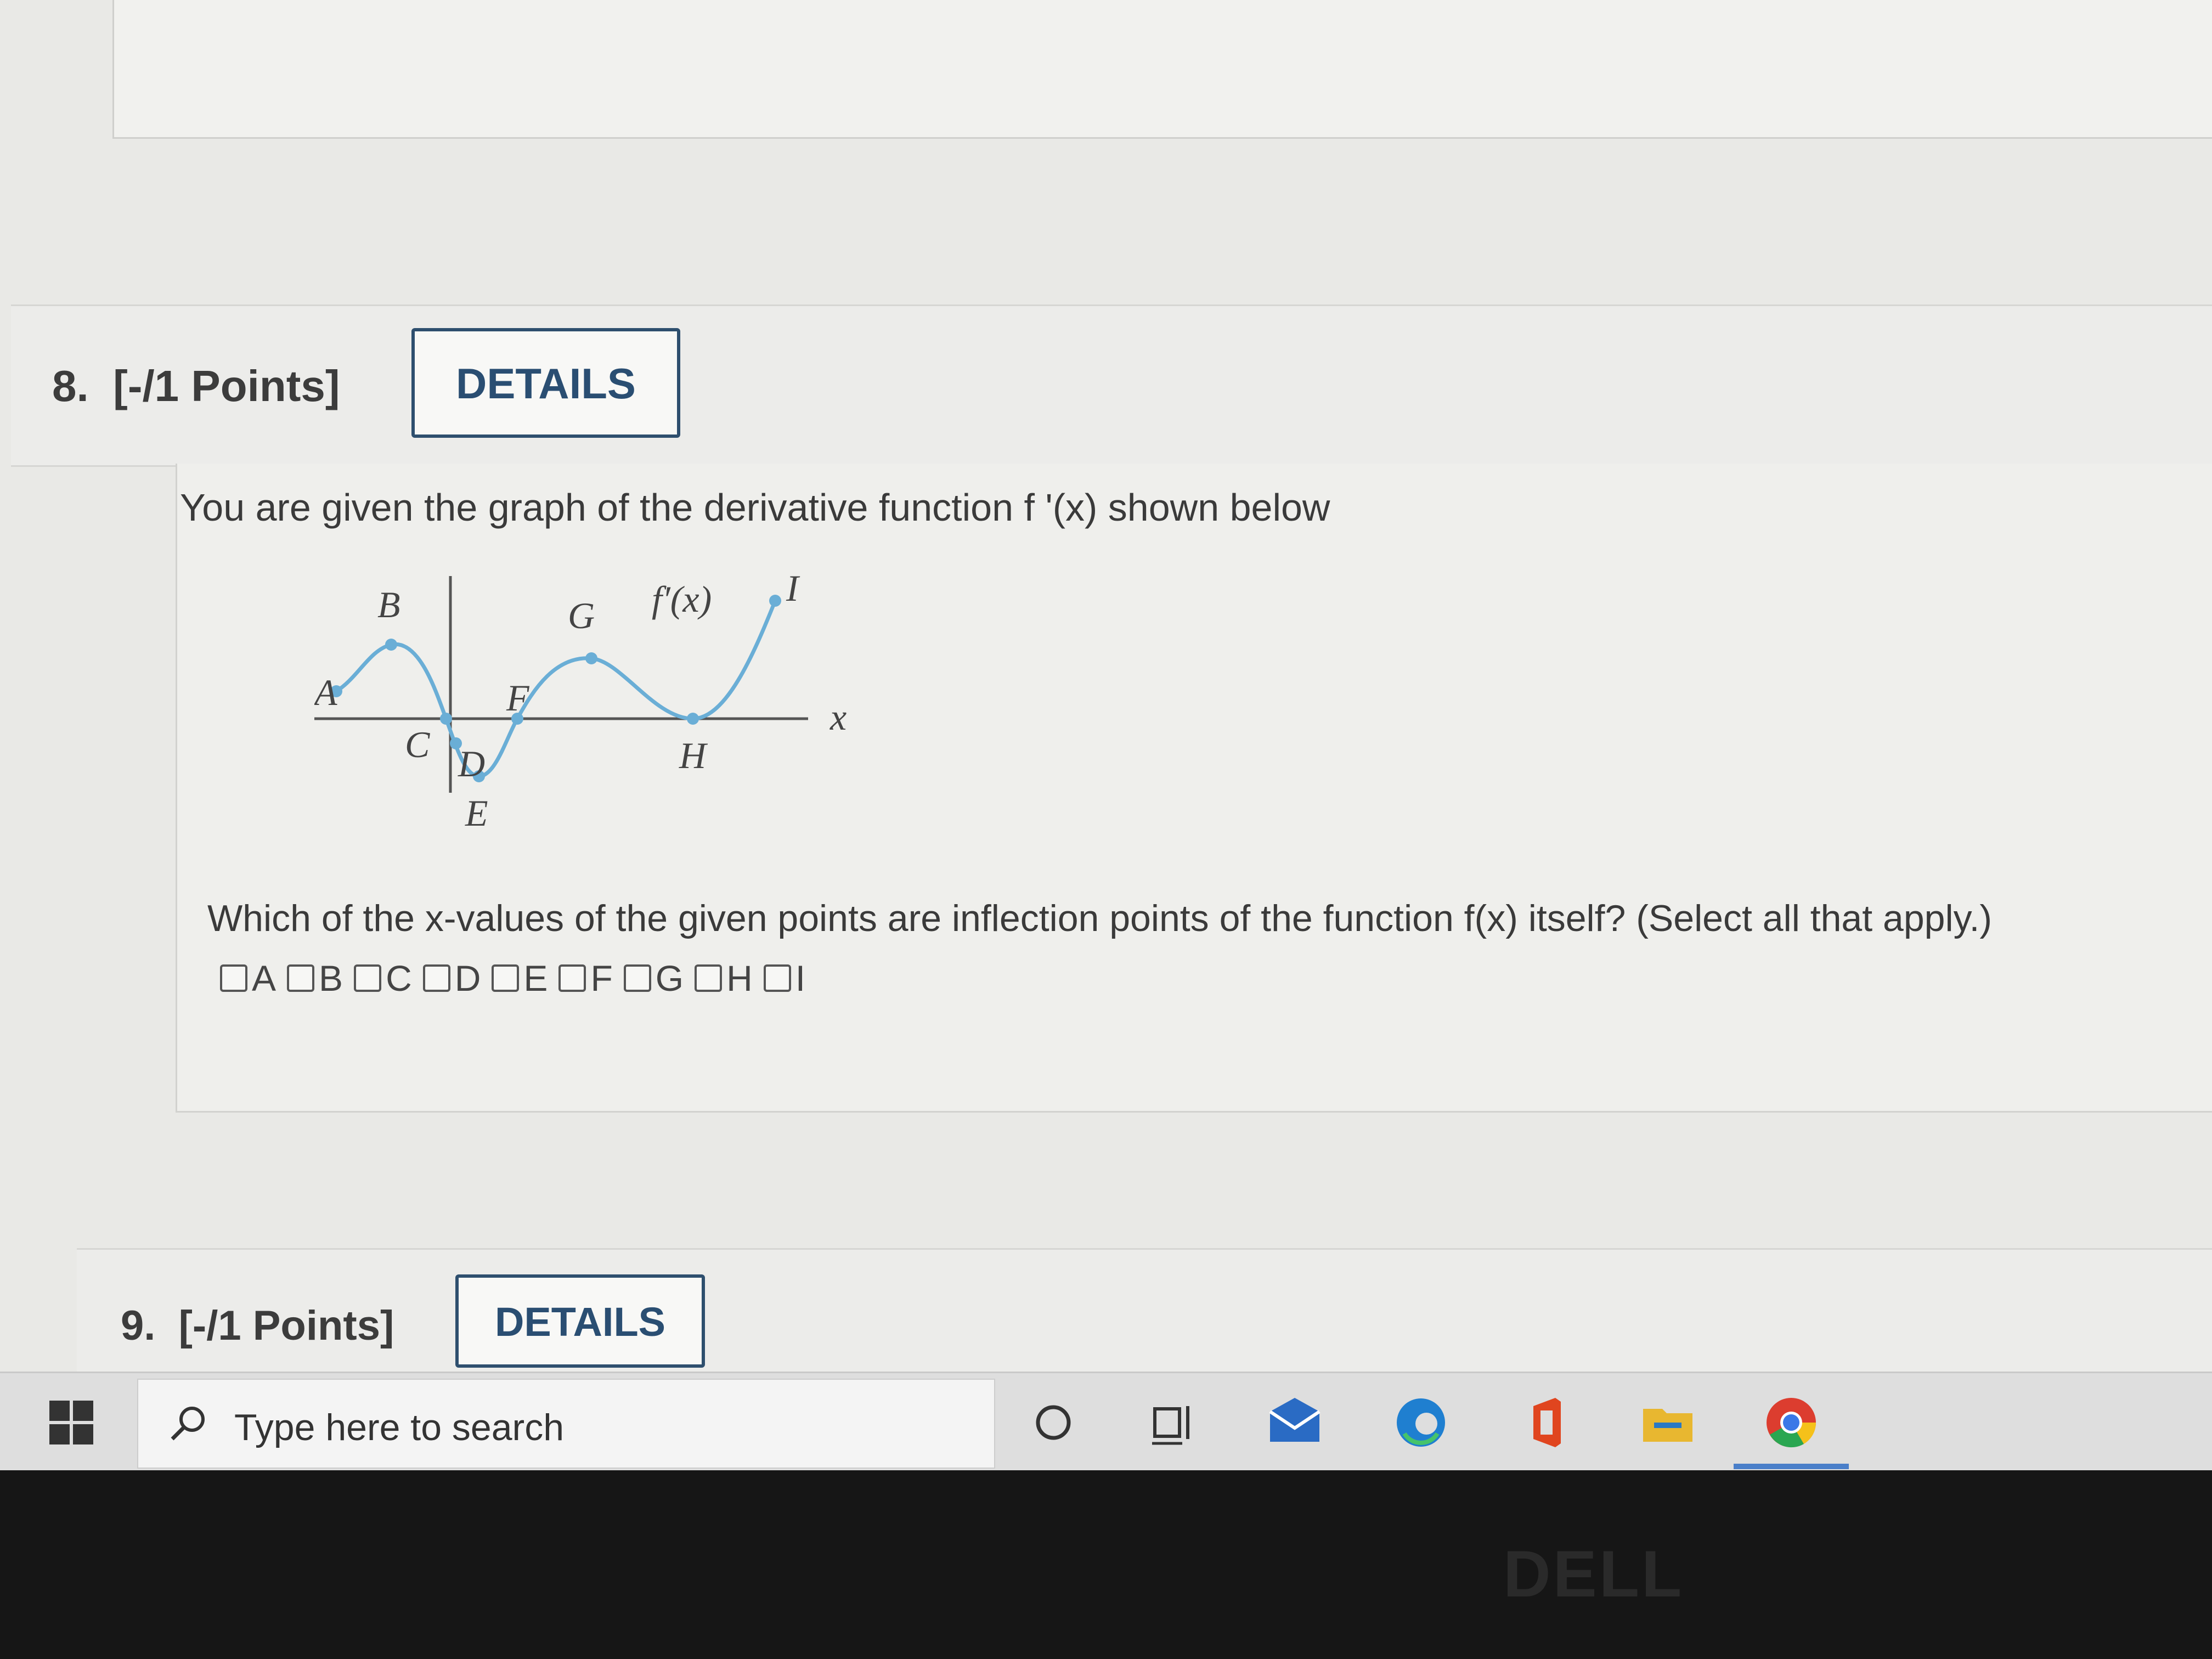  What do you see at coordinates (637, 978) in the screenshot?
I see `checkbox-g` at bounding box center [637, 978].